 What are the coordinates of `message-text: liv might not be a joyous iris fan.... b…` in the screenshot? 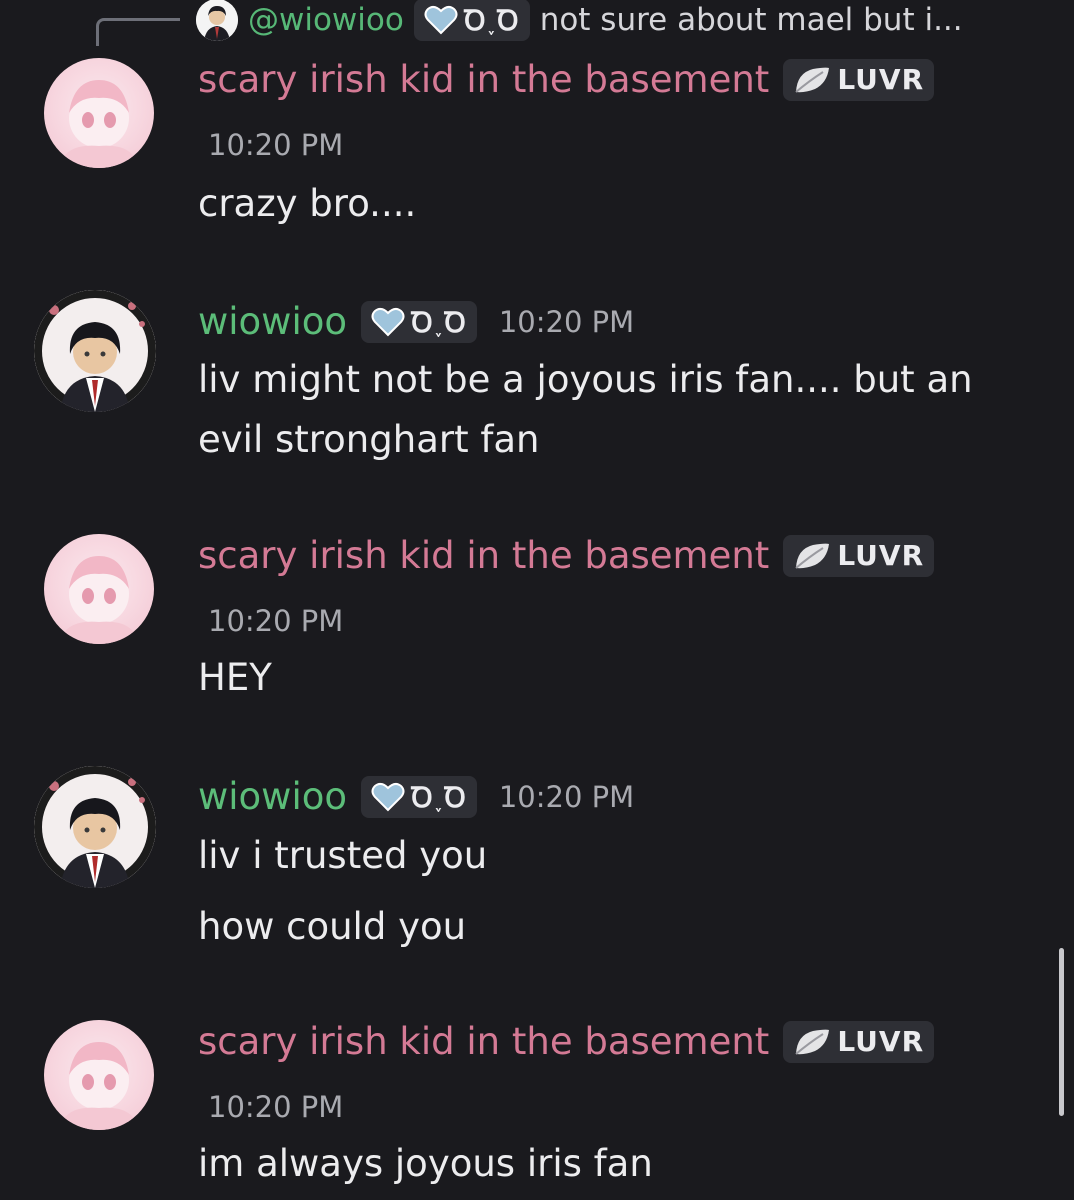 It's located at (585, 409).